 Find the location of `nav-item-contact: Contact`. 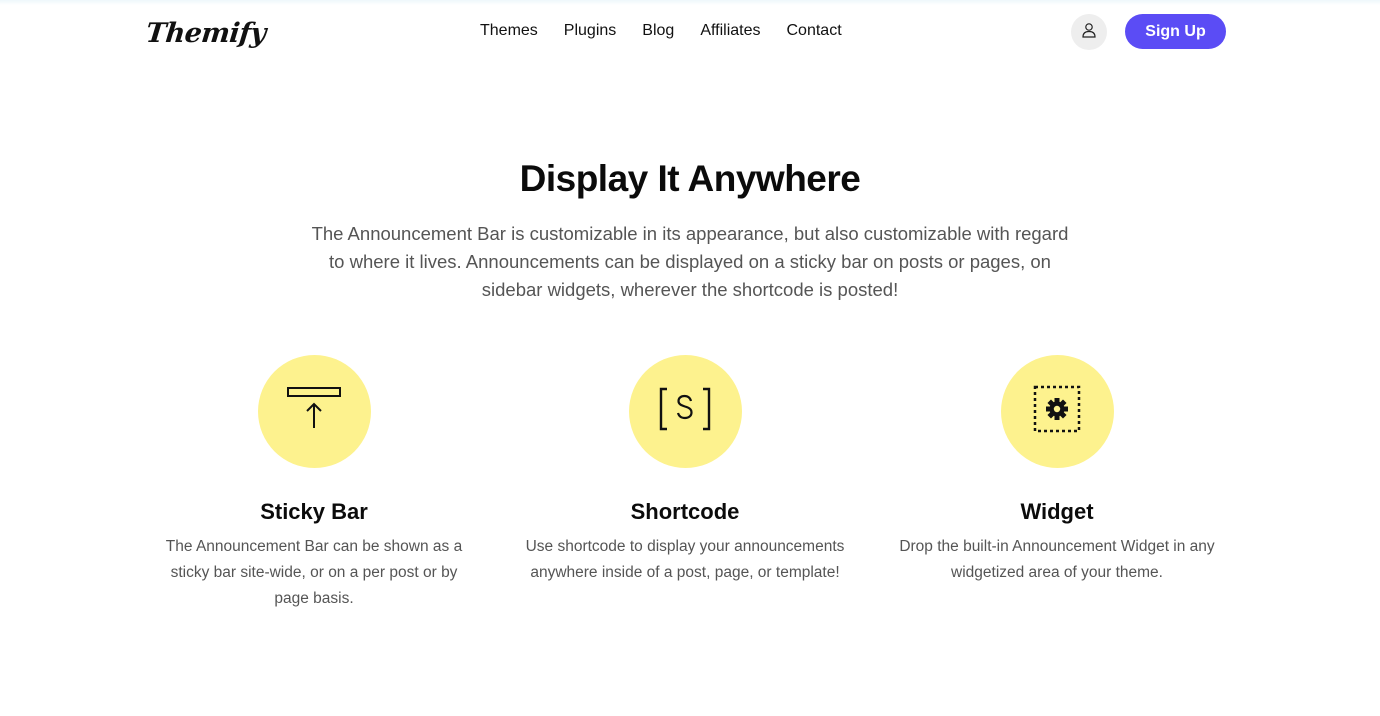

nav-item-contact: Contact is located at coordinates (814, 31).